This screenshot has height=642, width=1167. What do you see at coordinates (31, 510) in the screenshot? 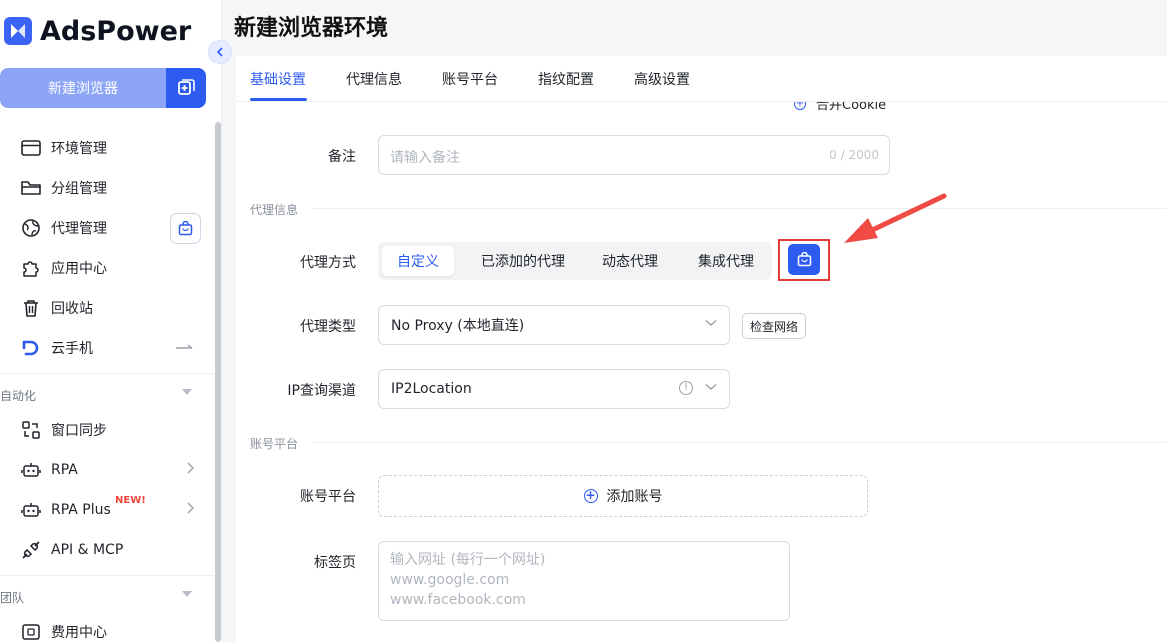
I see `robot-plus-icon` at bounding box center [31, 510].